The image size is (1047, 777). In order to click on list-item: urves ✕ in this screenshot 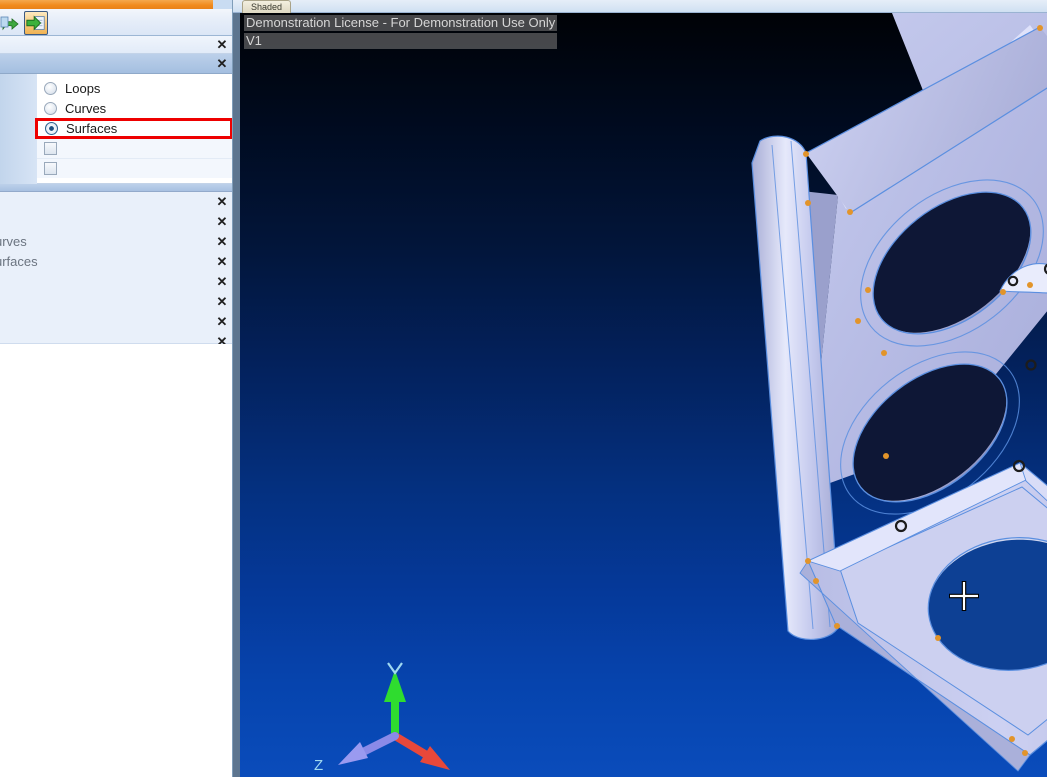, I will do `click(116, 241)`.